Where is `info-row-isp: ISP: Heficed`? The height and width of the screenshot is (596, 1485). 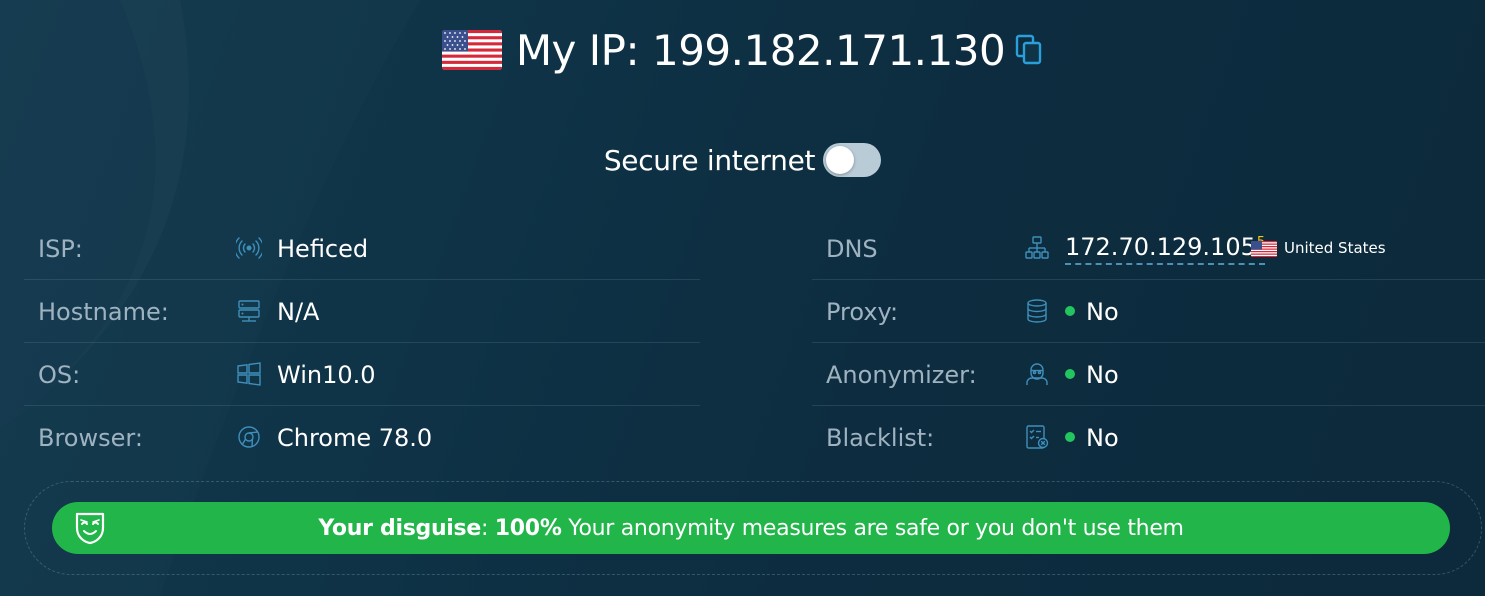 info-row-isp: ISP: Heficed is located at coordinates (362, 248).